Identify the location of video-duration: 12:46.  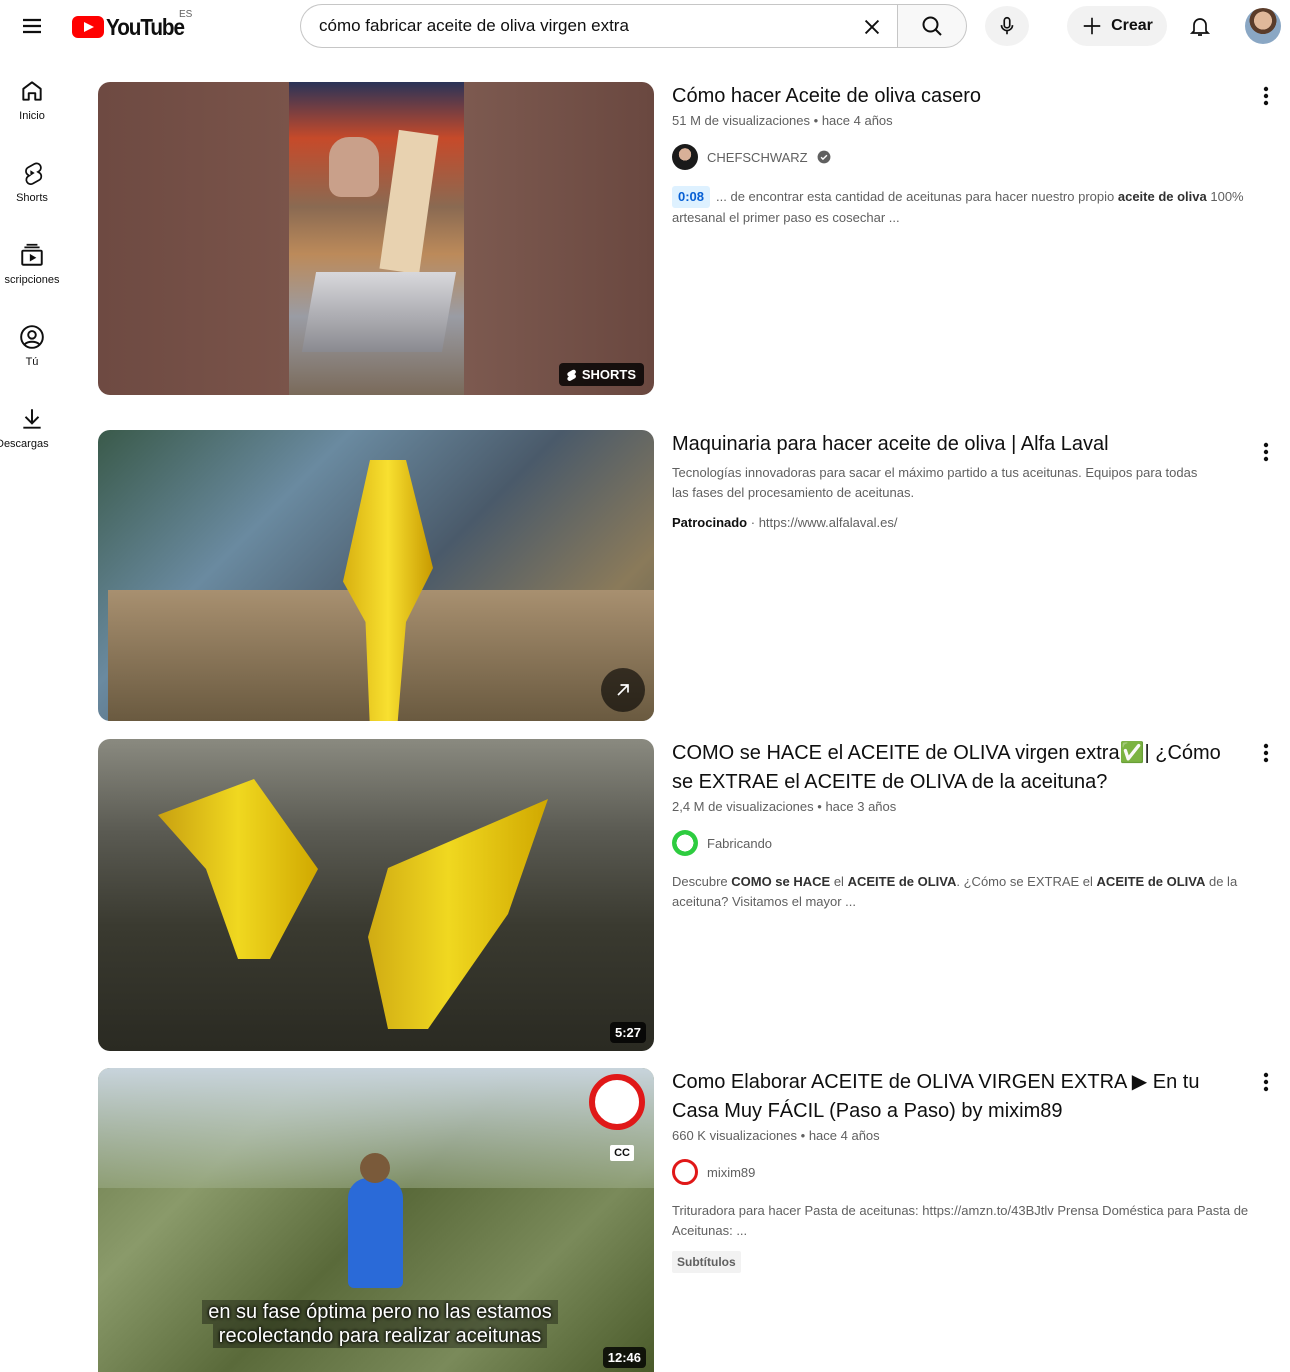
(624, 1357).